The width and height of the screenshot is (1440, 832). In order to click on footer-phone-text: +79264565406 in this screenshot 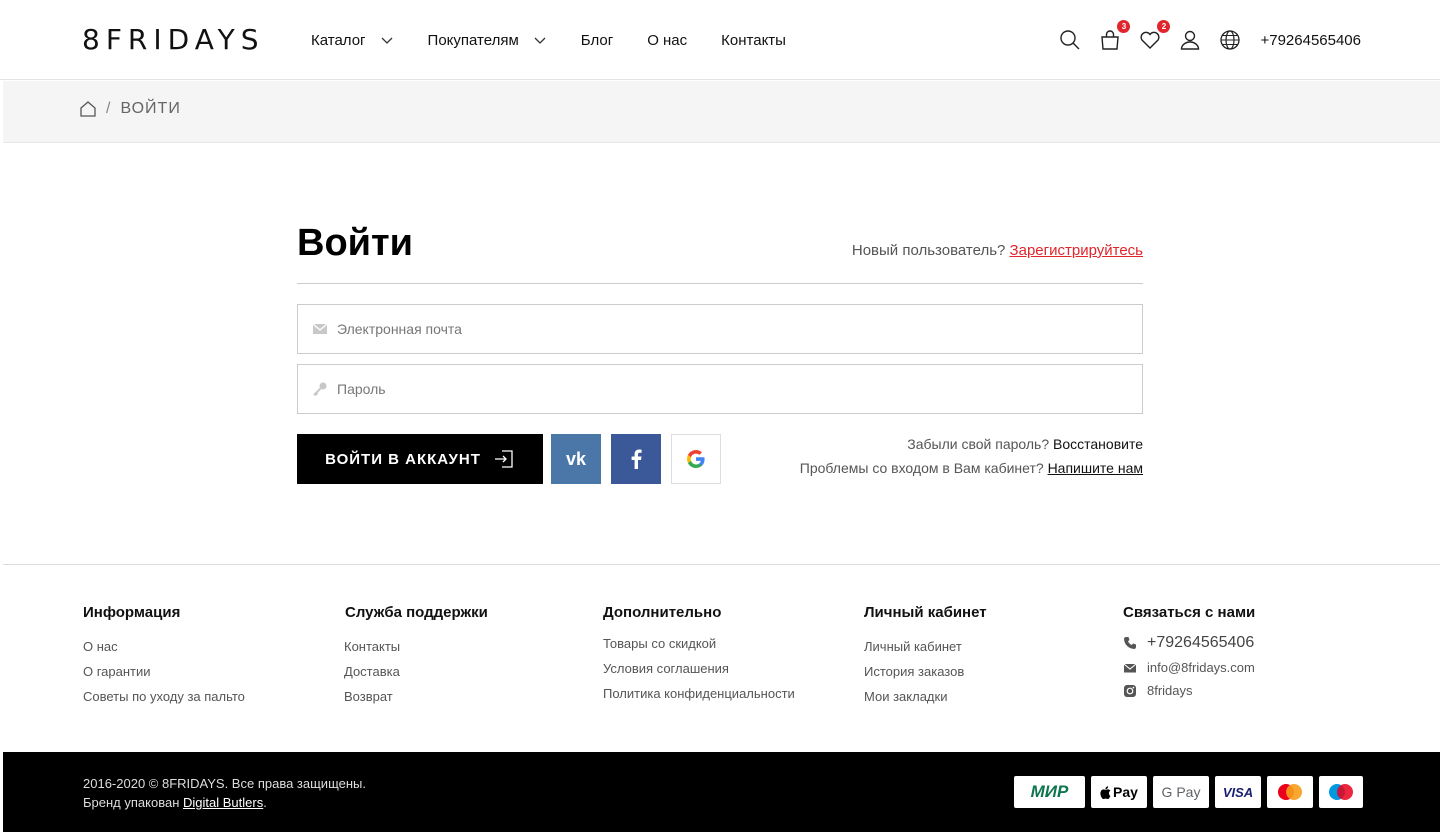, I will do `click(1201, 642)`.